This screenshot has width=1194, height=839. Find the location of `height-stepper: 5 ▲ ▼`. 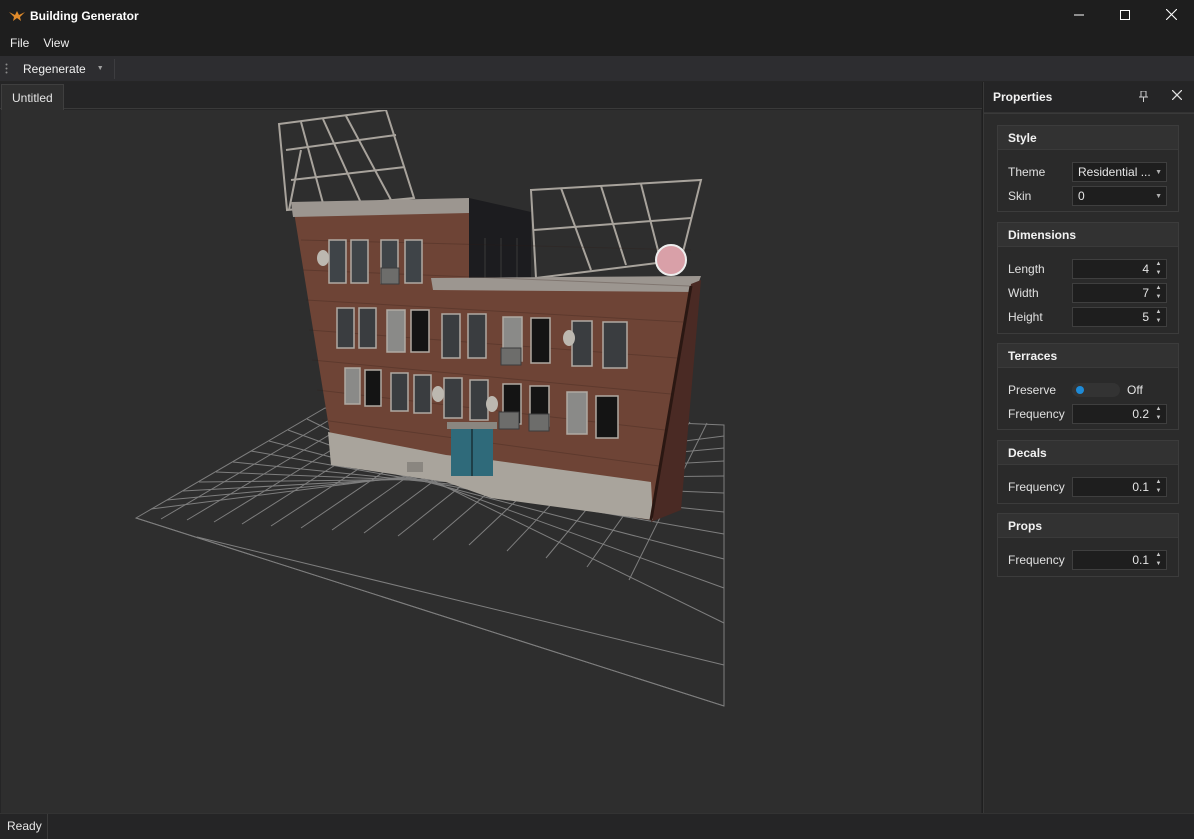

height-stepper: 5 ▲ ▼ is located at coordinates (1119, 317).